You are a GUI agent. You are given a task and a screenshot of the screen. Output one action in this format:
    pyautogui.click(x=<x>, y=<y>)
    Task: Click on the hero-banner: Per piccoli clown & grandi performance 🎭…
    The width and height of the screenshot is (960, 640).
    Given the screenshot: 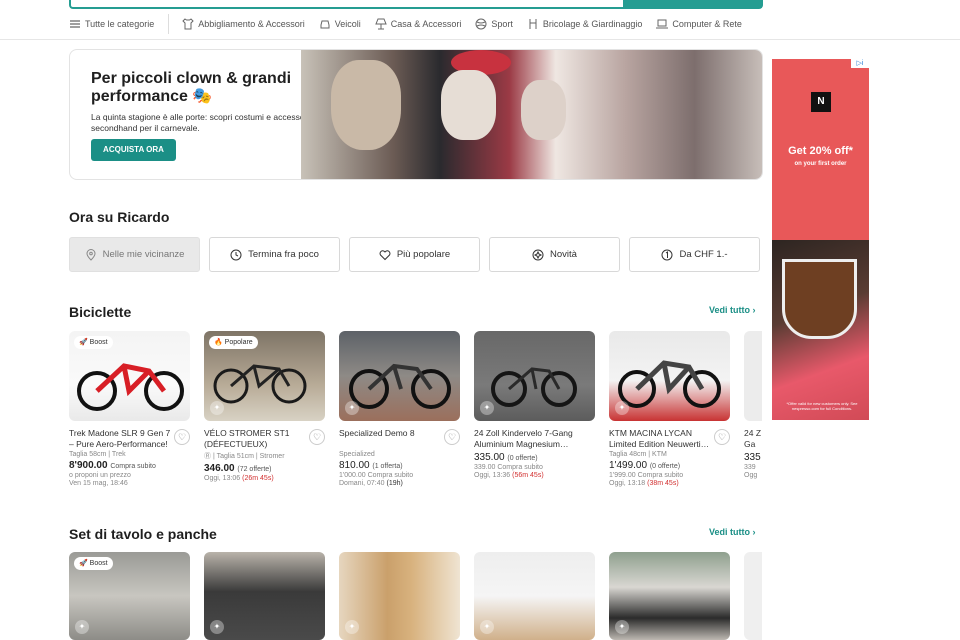 What is the action you would take?
    pyautogui.click(x=416, y=114)
    